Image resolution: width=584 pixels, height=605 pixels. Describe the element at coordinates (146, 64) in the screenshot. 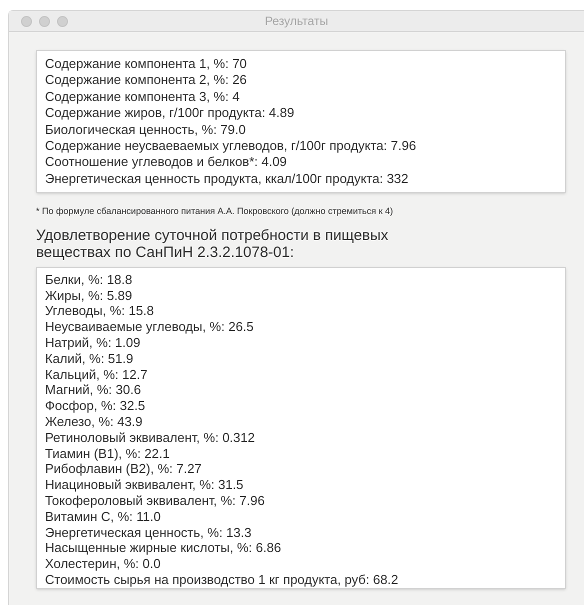

I see `result-line: Содержание компонента 1, %: 70` at that location.